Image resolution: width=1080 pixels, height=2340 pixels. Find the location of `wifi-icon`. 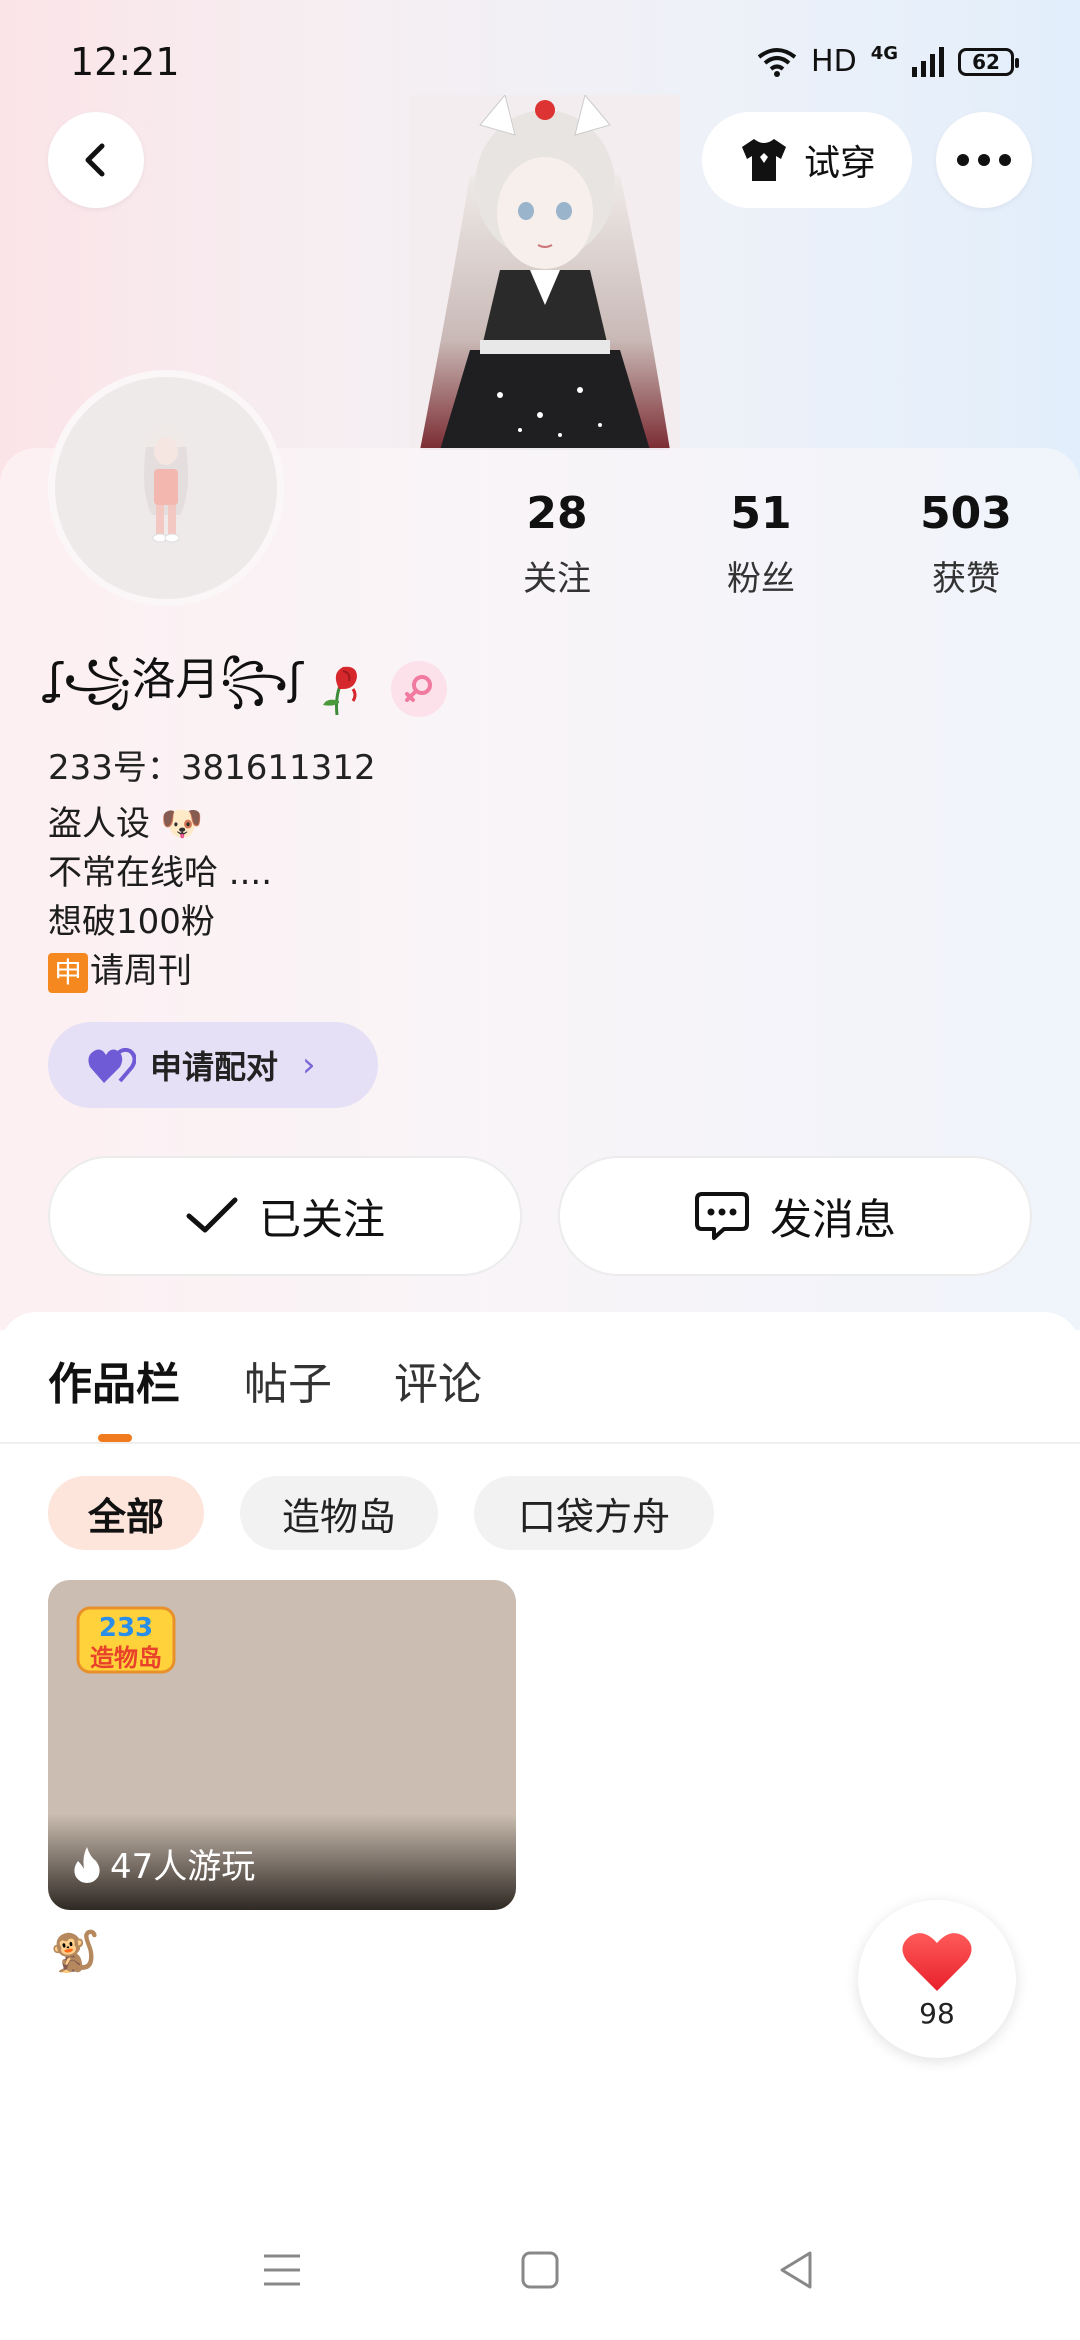

wifi-icon is located at coordinates (777, 62).